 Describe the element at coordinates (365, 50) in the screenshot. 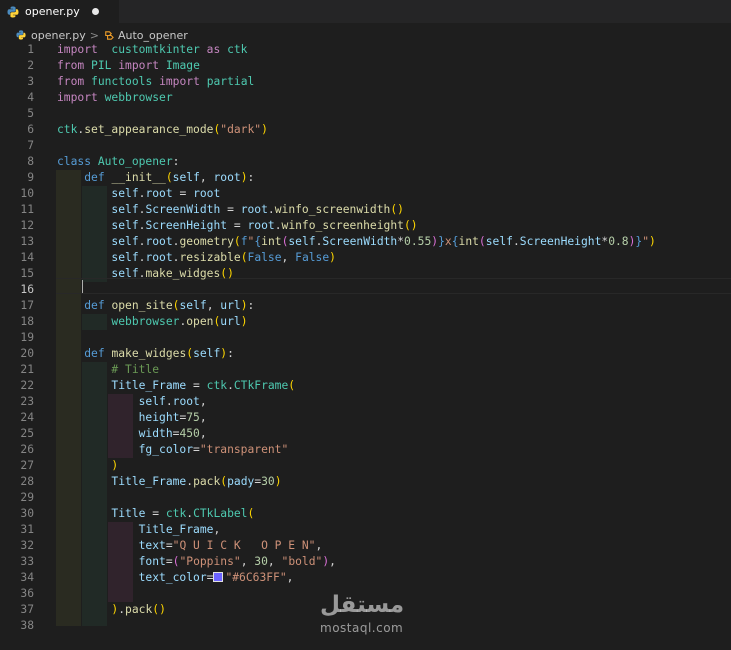

I see `code-line: 1 import customtkinter as ctk` at that location.